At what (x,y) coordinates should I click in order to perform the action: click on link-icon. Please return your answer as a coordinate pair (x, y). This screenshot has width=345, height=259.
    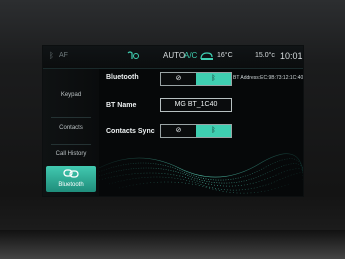
    Looking at the image, I should click on (71, 175).